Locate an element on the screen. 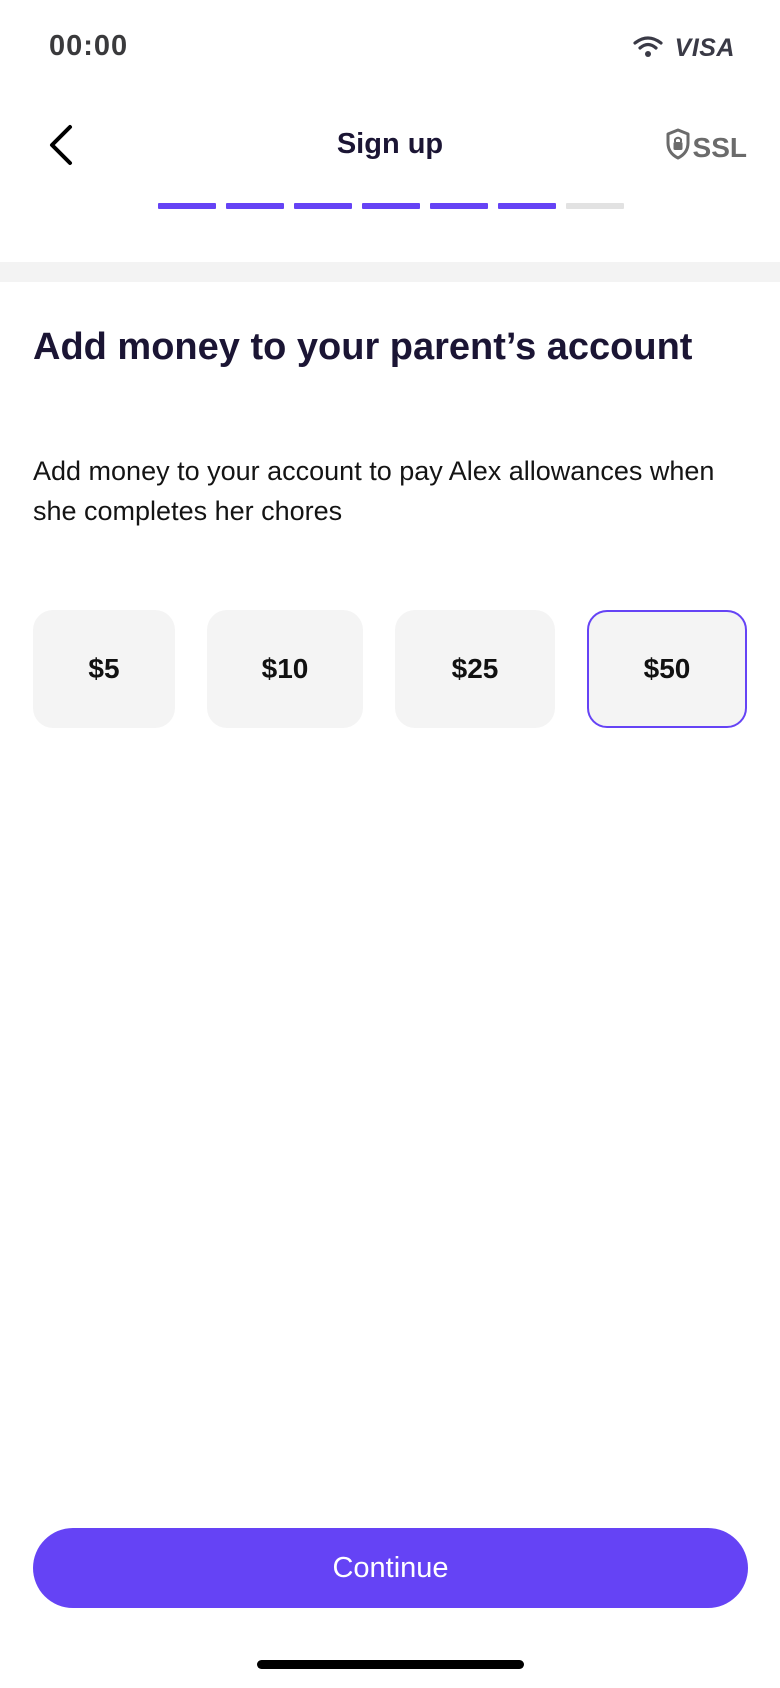 Image resolution: width=780 pixels, height=1688 pixels. progress-indicator is located at coordinates (391, 206).